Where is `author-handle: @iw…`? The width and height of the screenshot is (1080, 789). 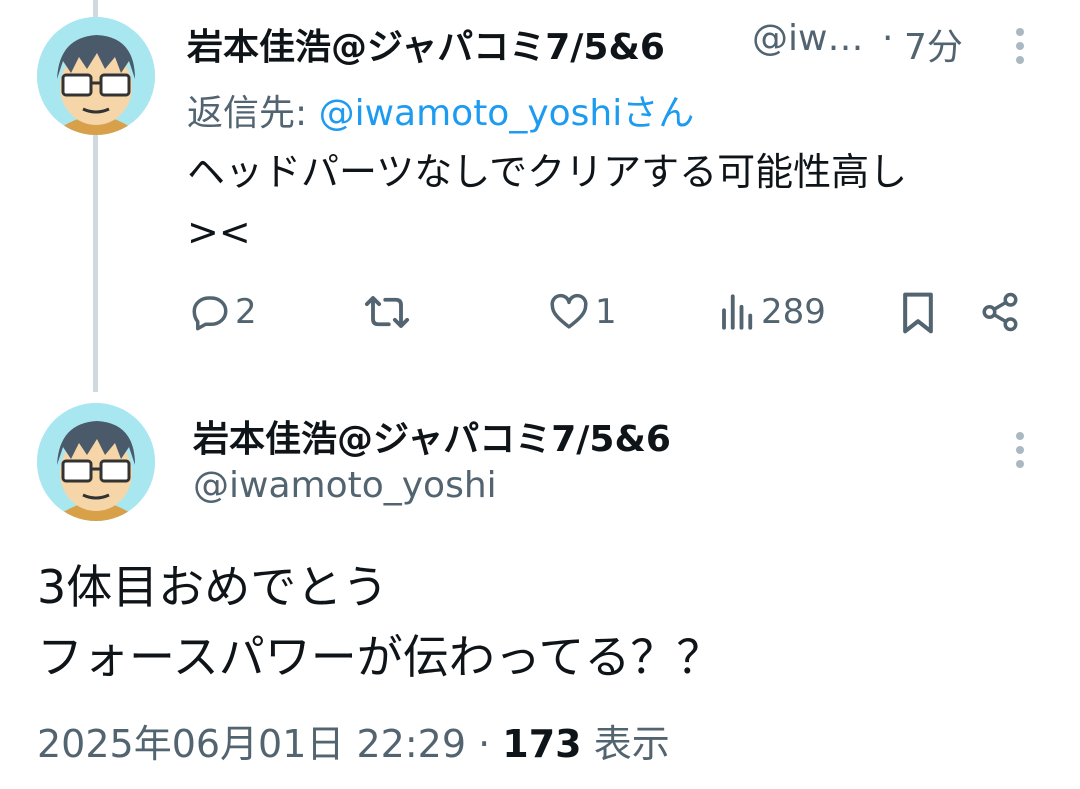
author-handle: @iw… is located at coordinates (807, 38).